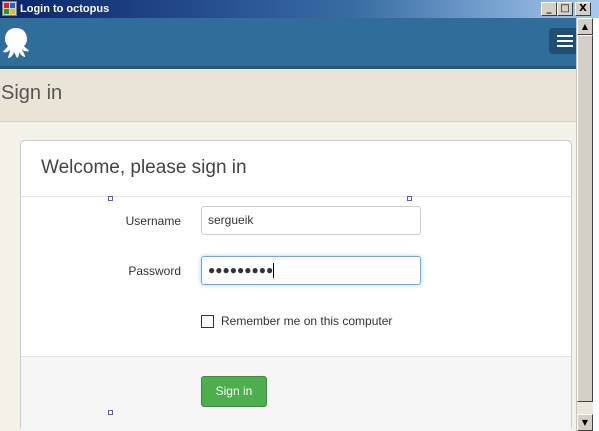 The image size is (599, 431). What do you see at coordinates (32, 93) in the screenshot?
I see `page-title: Sign in` at bounding box center [32, 93].